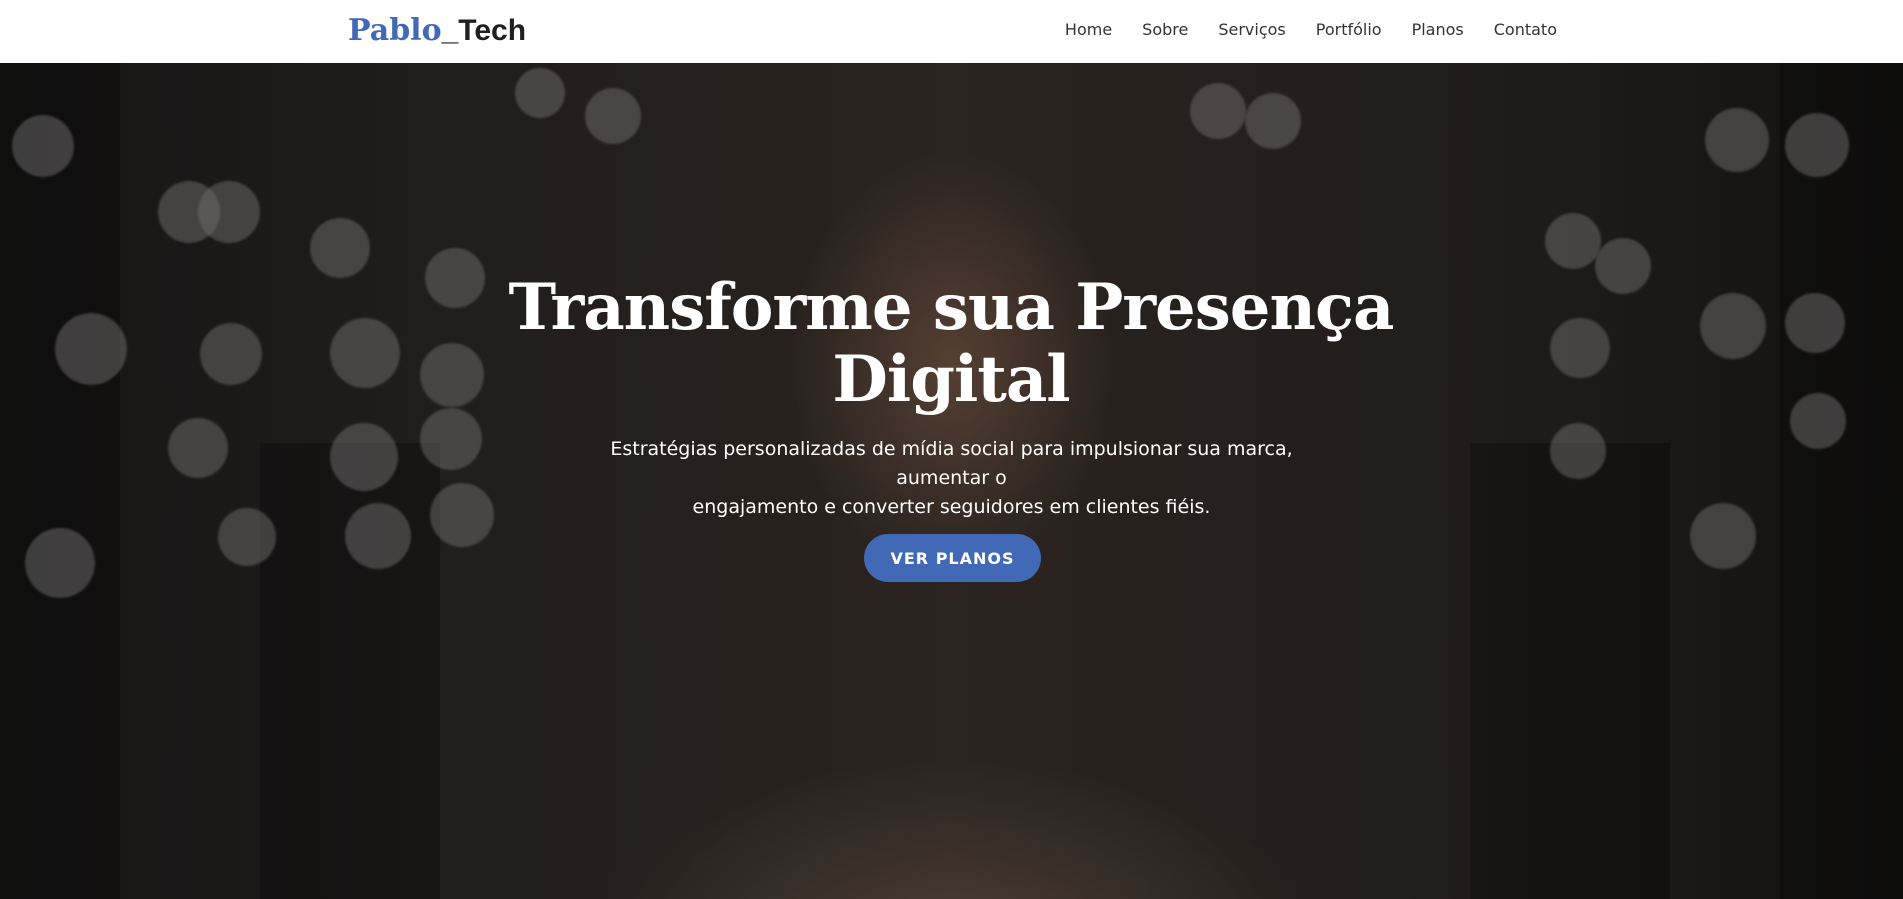  Describe the element at coordinates (395, 30) in the screenshot. I see `brand-logo-first: Pablo` at that location.